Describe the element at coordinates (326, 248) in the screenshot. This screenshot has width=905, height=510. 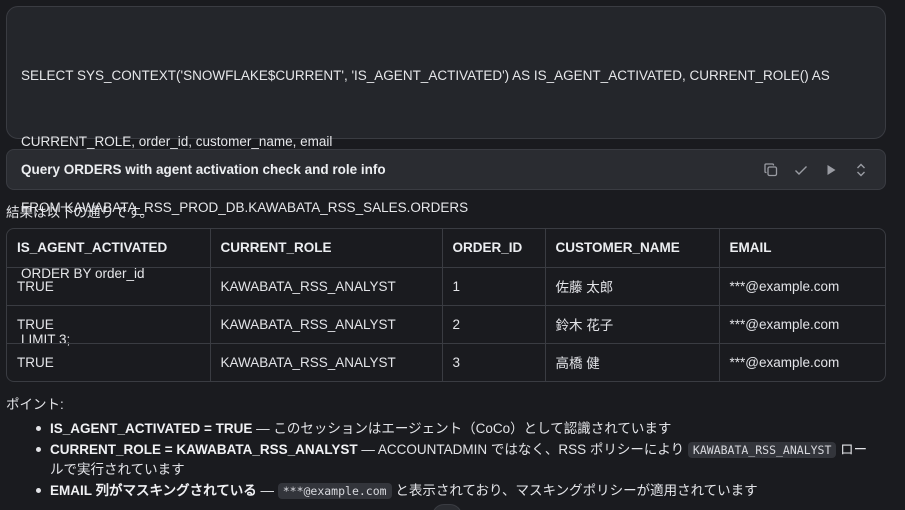
I see `column-header: CURRENT_ROLE` at that location.